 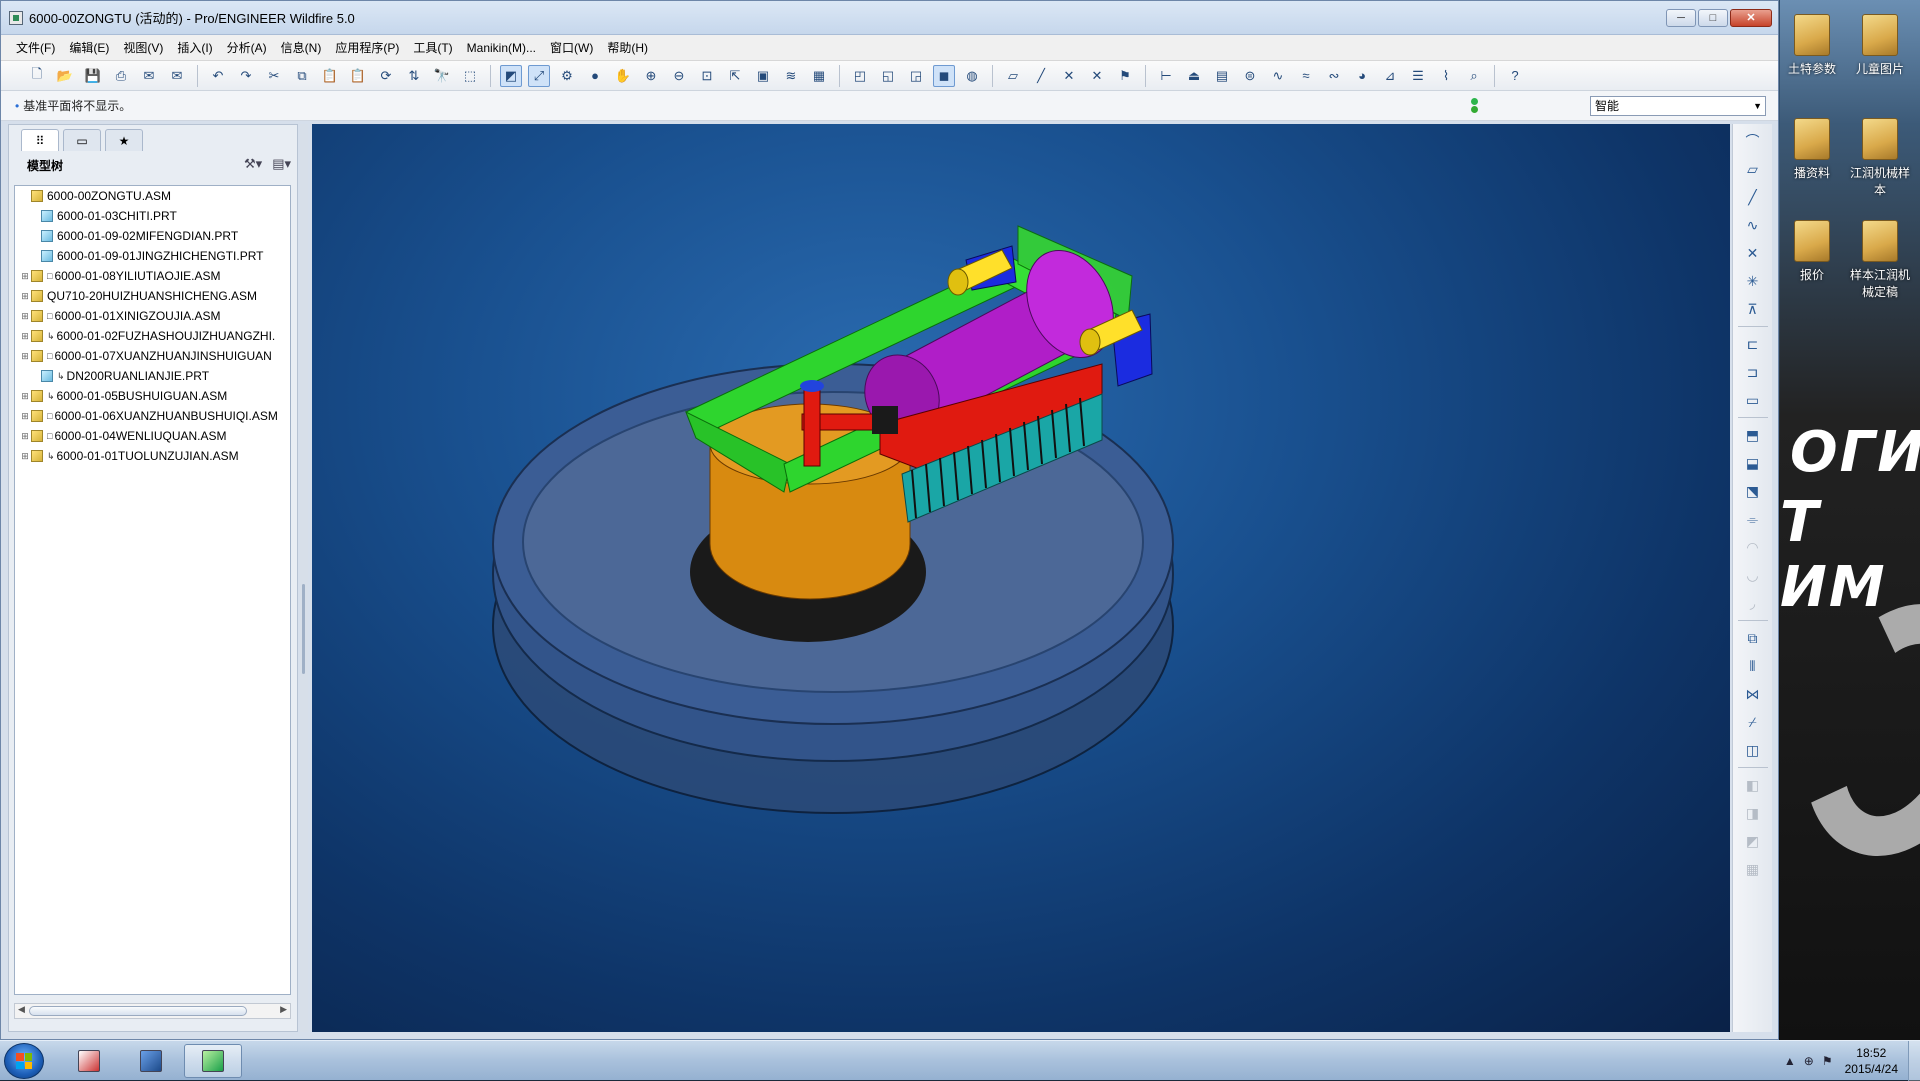 What do you see at coordinates (1753, 575) in the screenshot?
I see `round-icon: ◡` at bounding box center [1753, 575].